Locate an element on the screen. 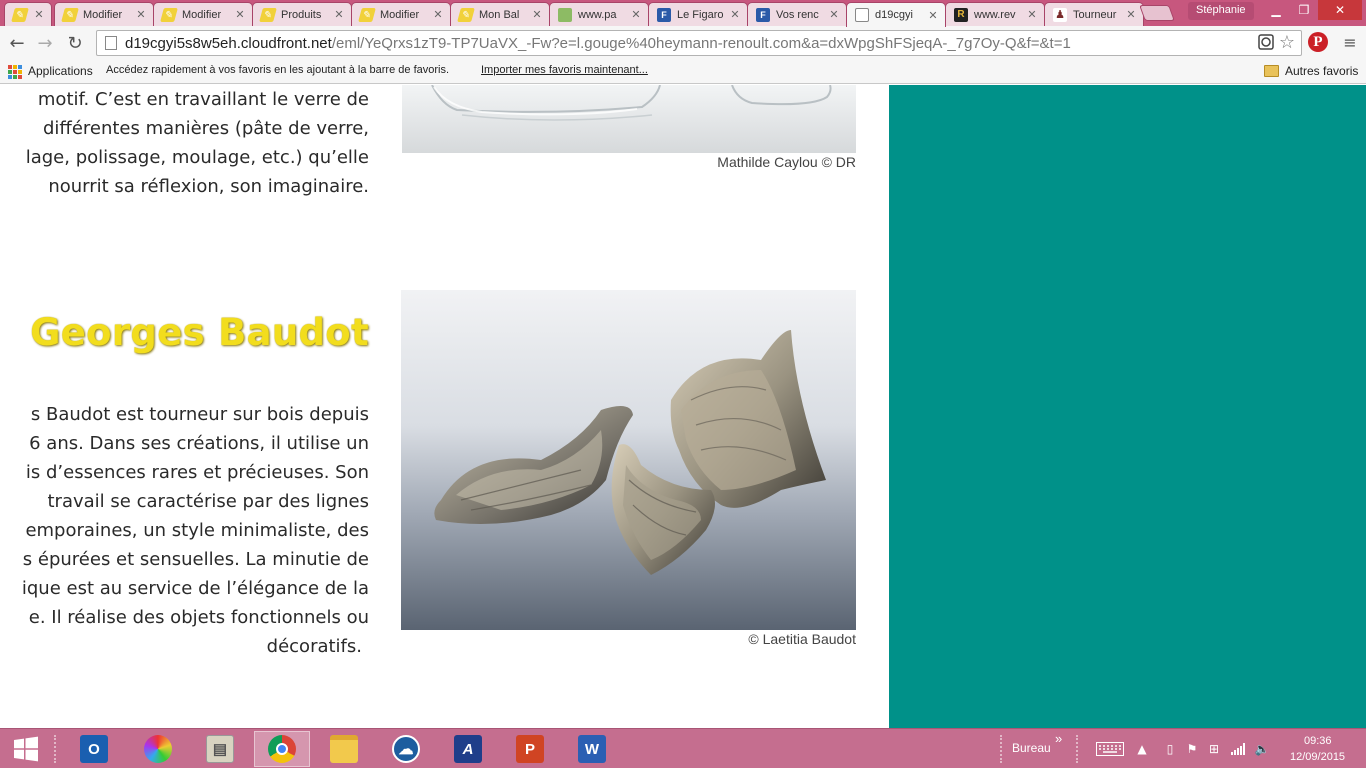  reload-icon: ↻ is located at coordinates (75, 43).